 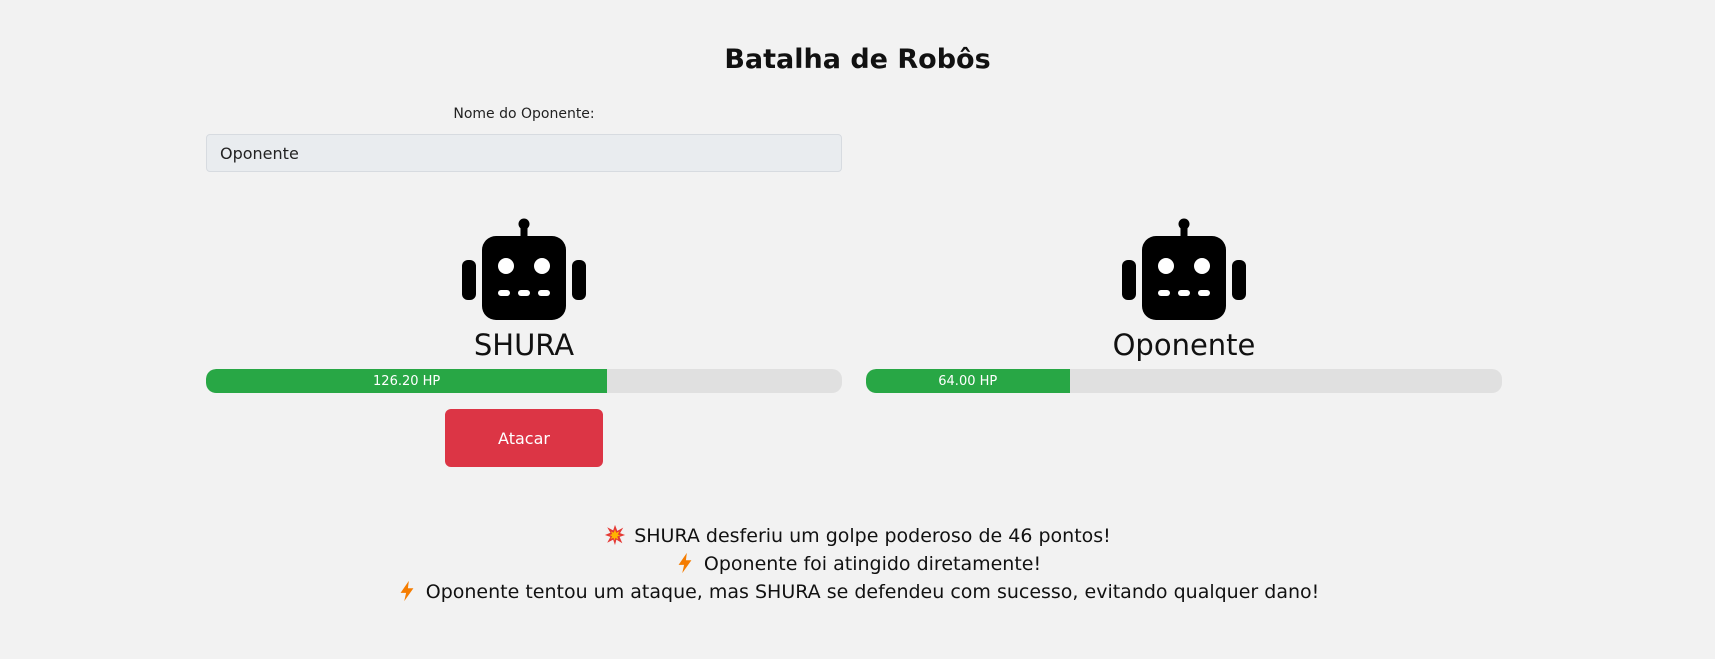 I want to click on log-text: Oponente foi atingido diretamente!, so click(x=872, y=564).